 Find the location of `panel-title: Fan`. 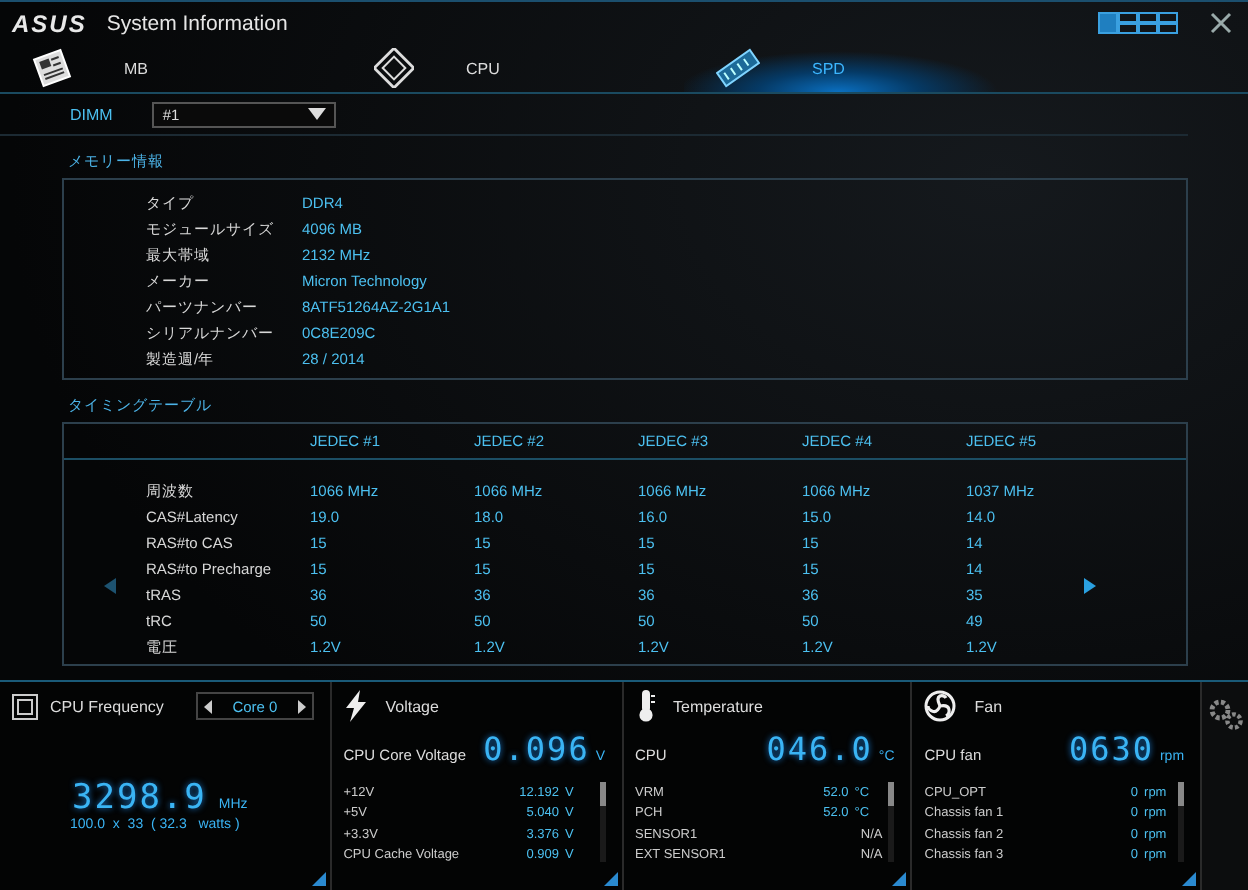

panel-title: Fan is located at coordinates (988, 706).